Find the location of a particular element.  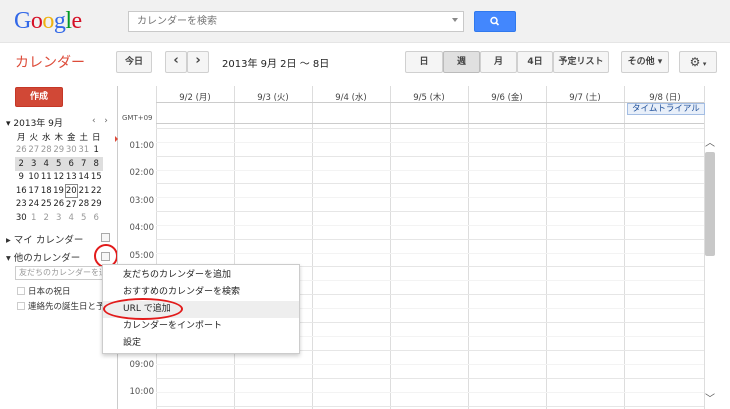

mini-day: 12 is located at coordinates (59, 178).